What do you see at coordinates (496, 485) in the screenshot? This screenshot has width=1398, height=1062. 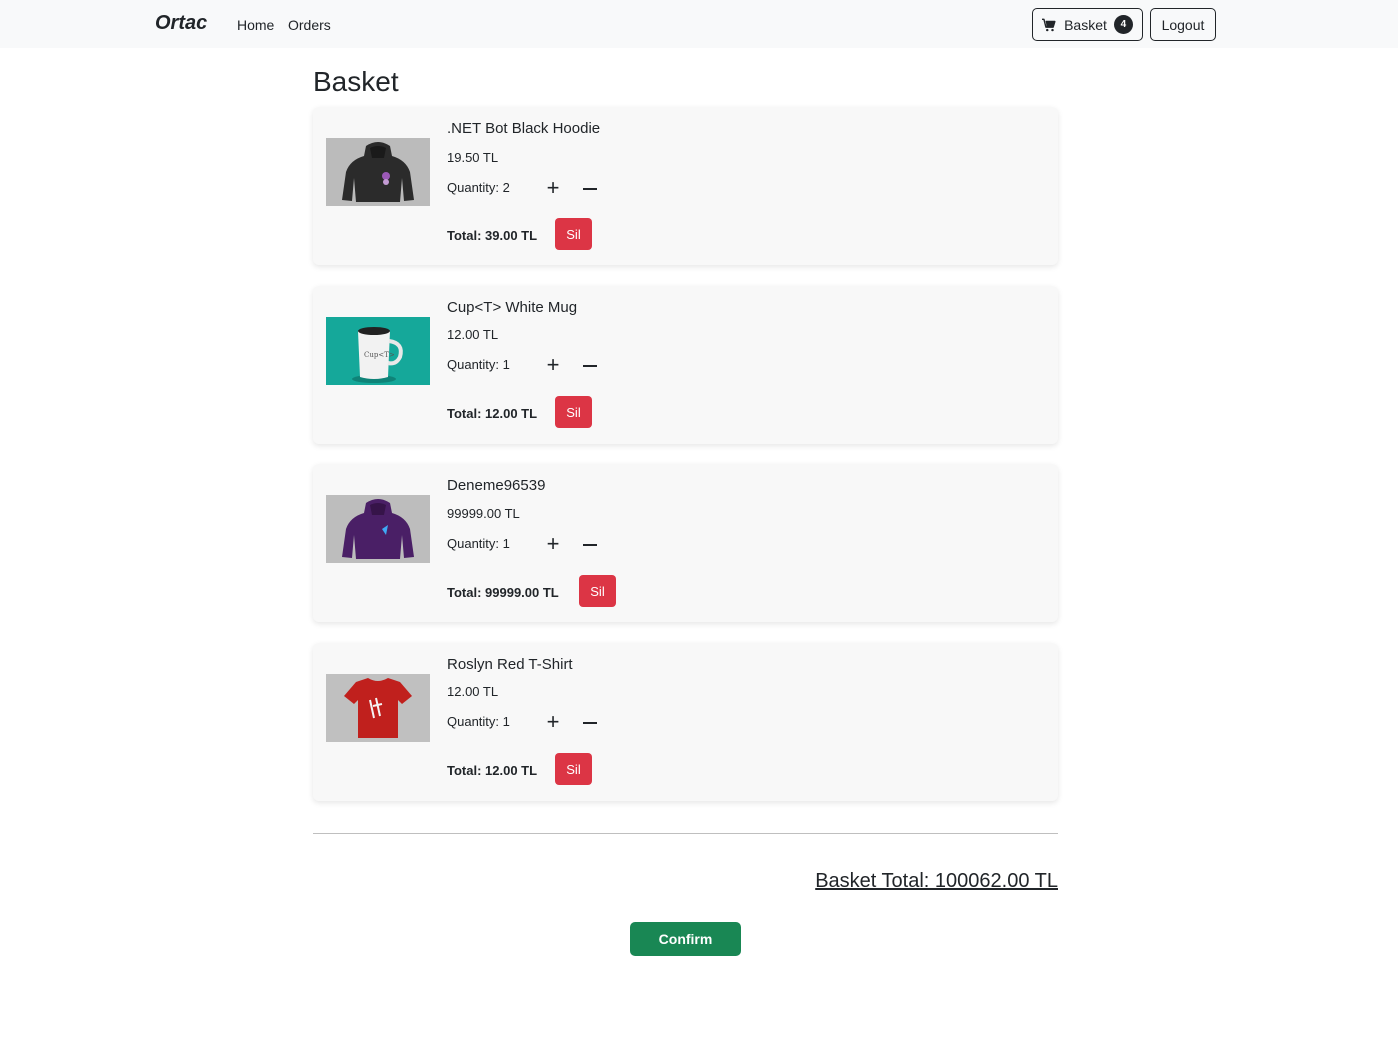 I see `item-name: Deneme96539` at bounding box center [496, 485].